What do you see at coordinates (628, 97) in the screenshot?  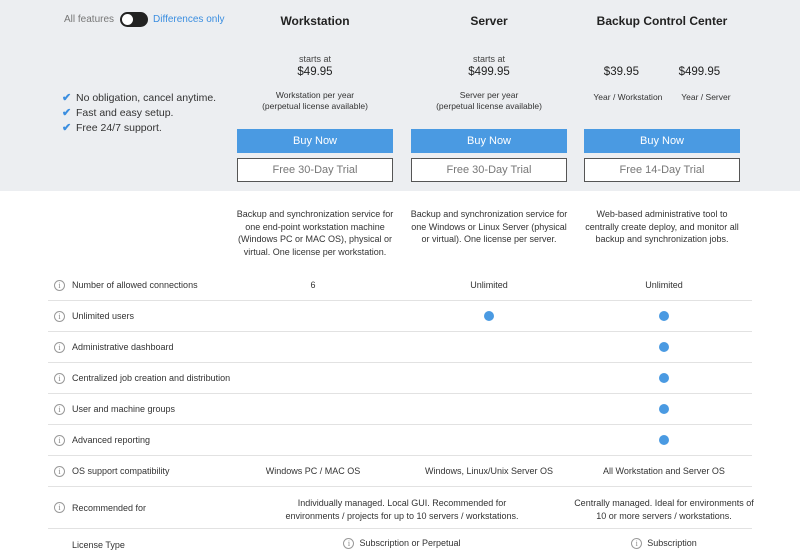 I see `workstation-period: Year / Workstation` at bounding box center [628, 97].